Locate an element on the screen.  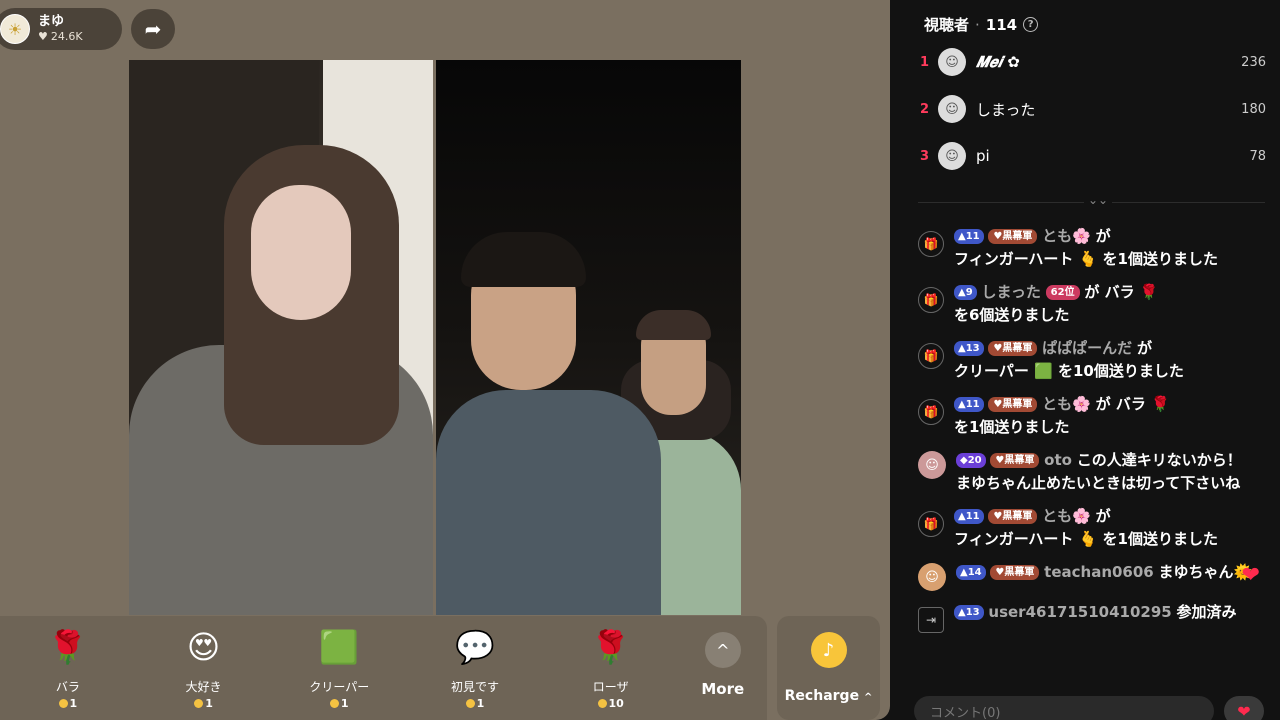
recharge-button: ♪ Recharge ^ is located at coordinates (828, 668).